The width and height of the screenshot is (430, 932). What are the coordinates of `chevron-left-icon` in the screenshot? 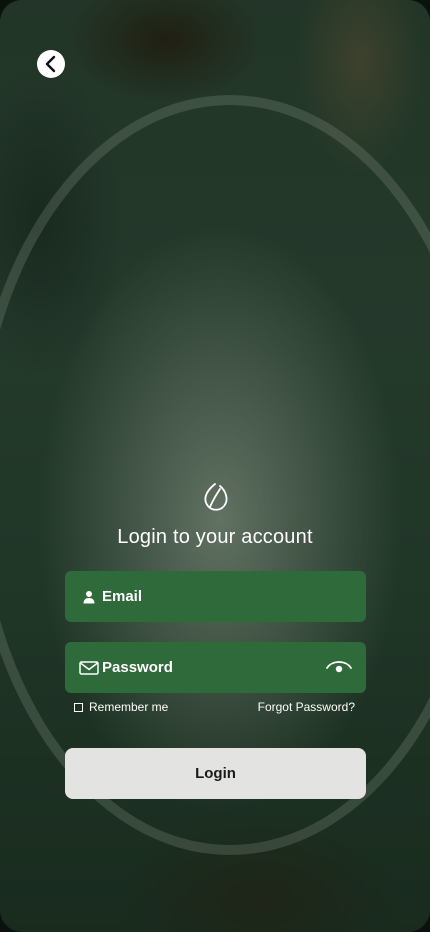 It's located at (50, 64).